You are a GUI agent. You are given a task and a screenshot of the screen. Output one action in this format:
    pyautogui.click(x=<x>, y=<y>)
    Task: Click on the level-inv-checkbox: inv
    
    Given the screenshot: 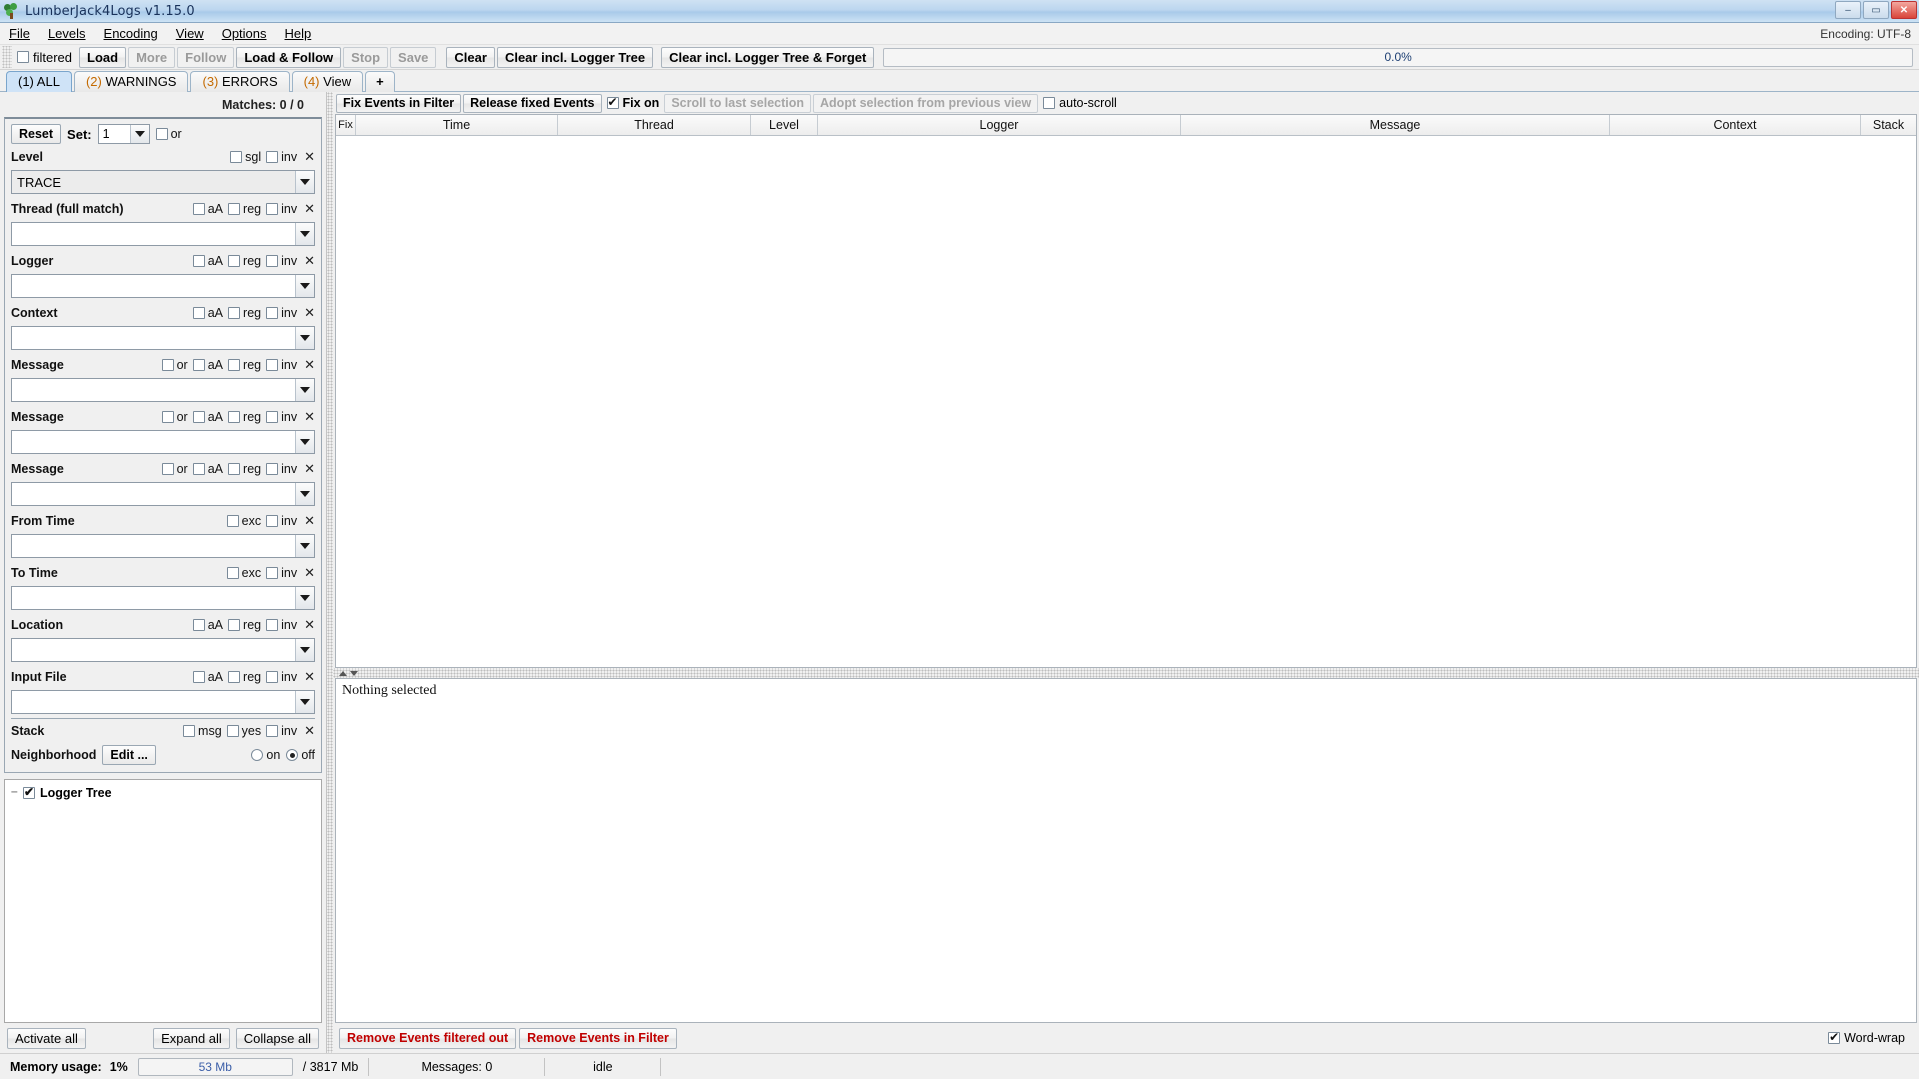 What is the action you would take?
    pyautogui.click(x=281, y=157)
    